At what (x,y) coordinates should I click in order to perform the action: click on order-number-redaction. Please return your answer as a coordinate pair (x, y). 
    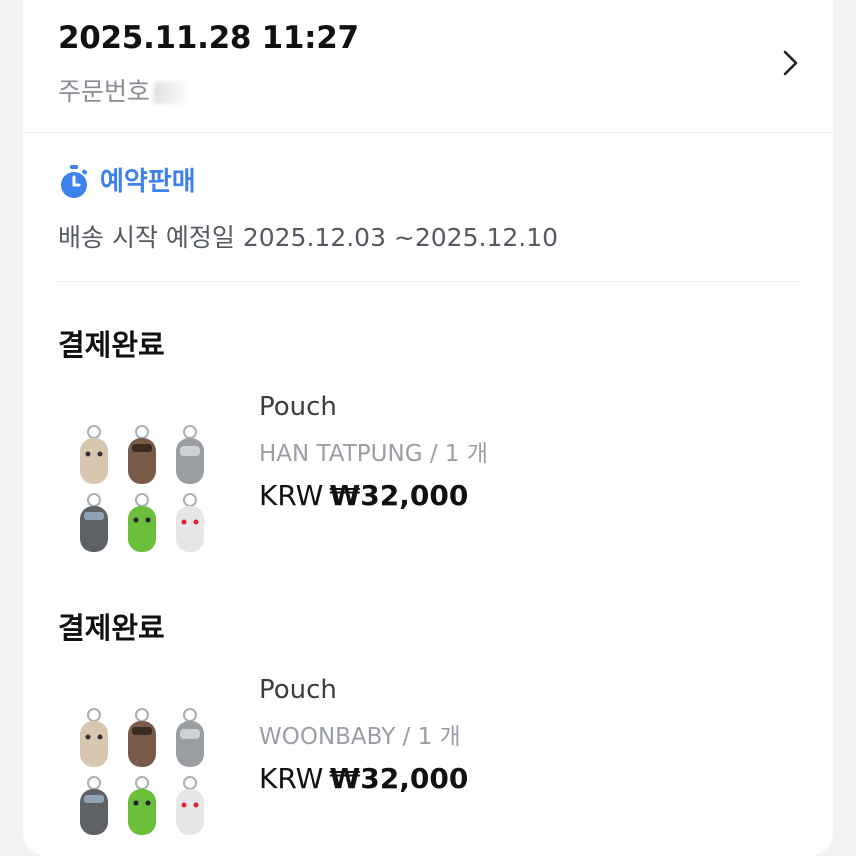
    Looking at the image, I should click on (172, 93).